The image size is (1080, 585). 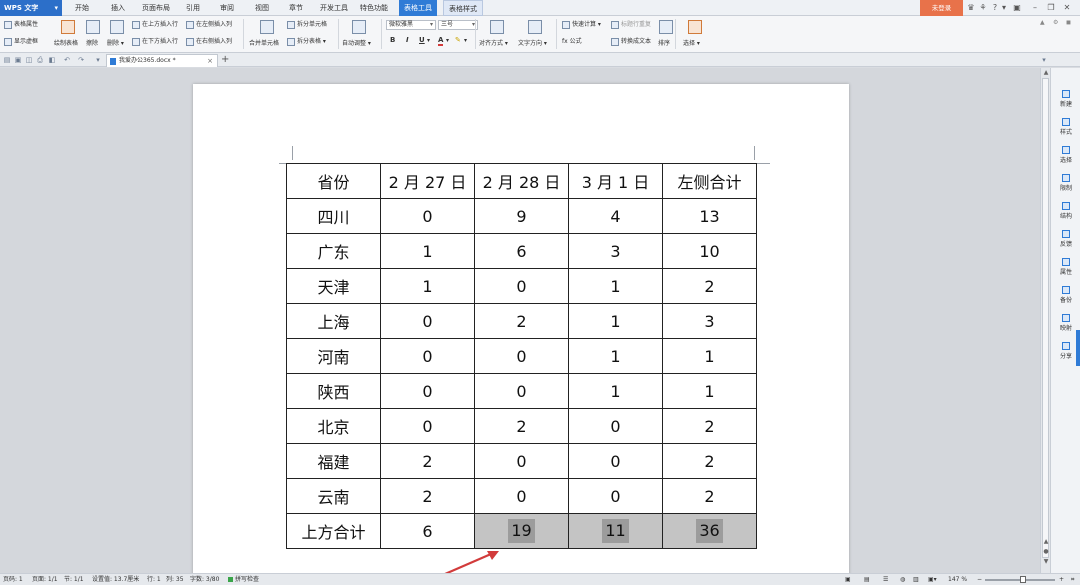 I want to click on task-pane-expand-tab, so click(x=1078, y=348).